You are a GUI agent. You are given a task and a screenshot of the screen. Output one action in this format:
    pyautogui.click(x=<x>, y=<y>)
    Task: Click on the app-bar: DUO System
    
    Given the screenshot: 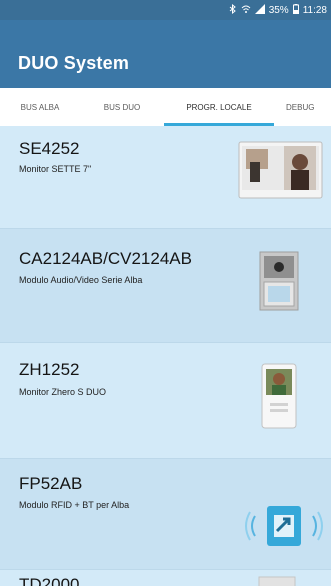 What is the action you would take?
    pyautogui.click(x=165, y=54)
    